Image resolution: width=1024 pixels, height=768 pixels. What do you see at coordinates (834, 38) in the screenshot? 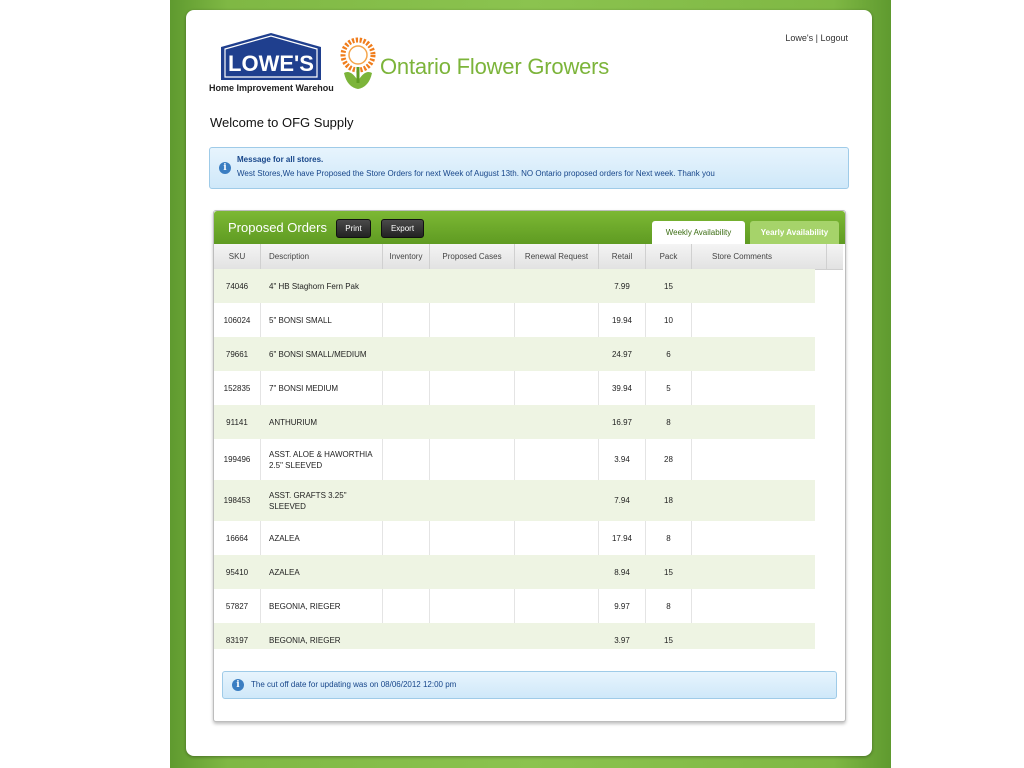
I see `logout-link: Logout` at bounding box center [834, 38].